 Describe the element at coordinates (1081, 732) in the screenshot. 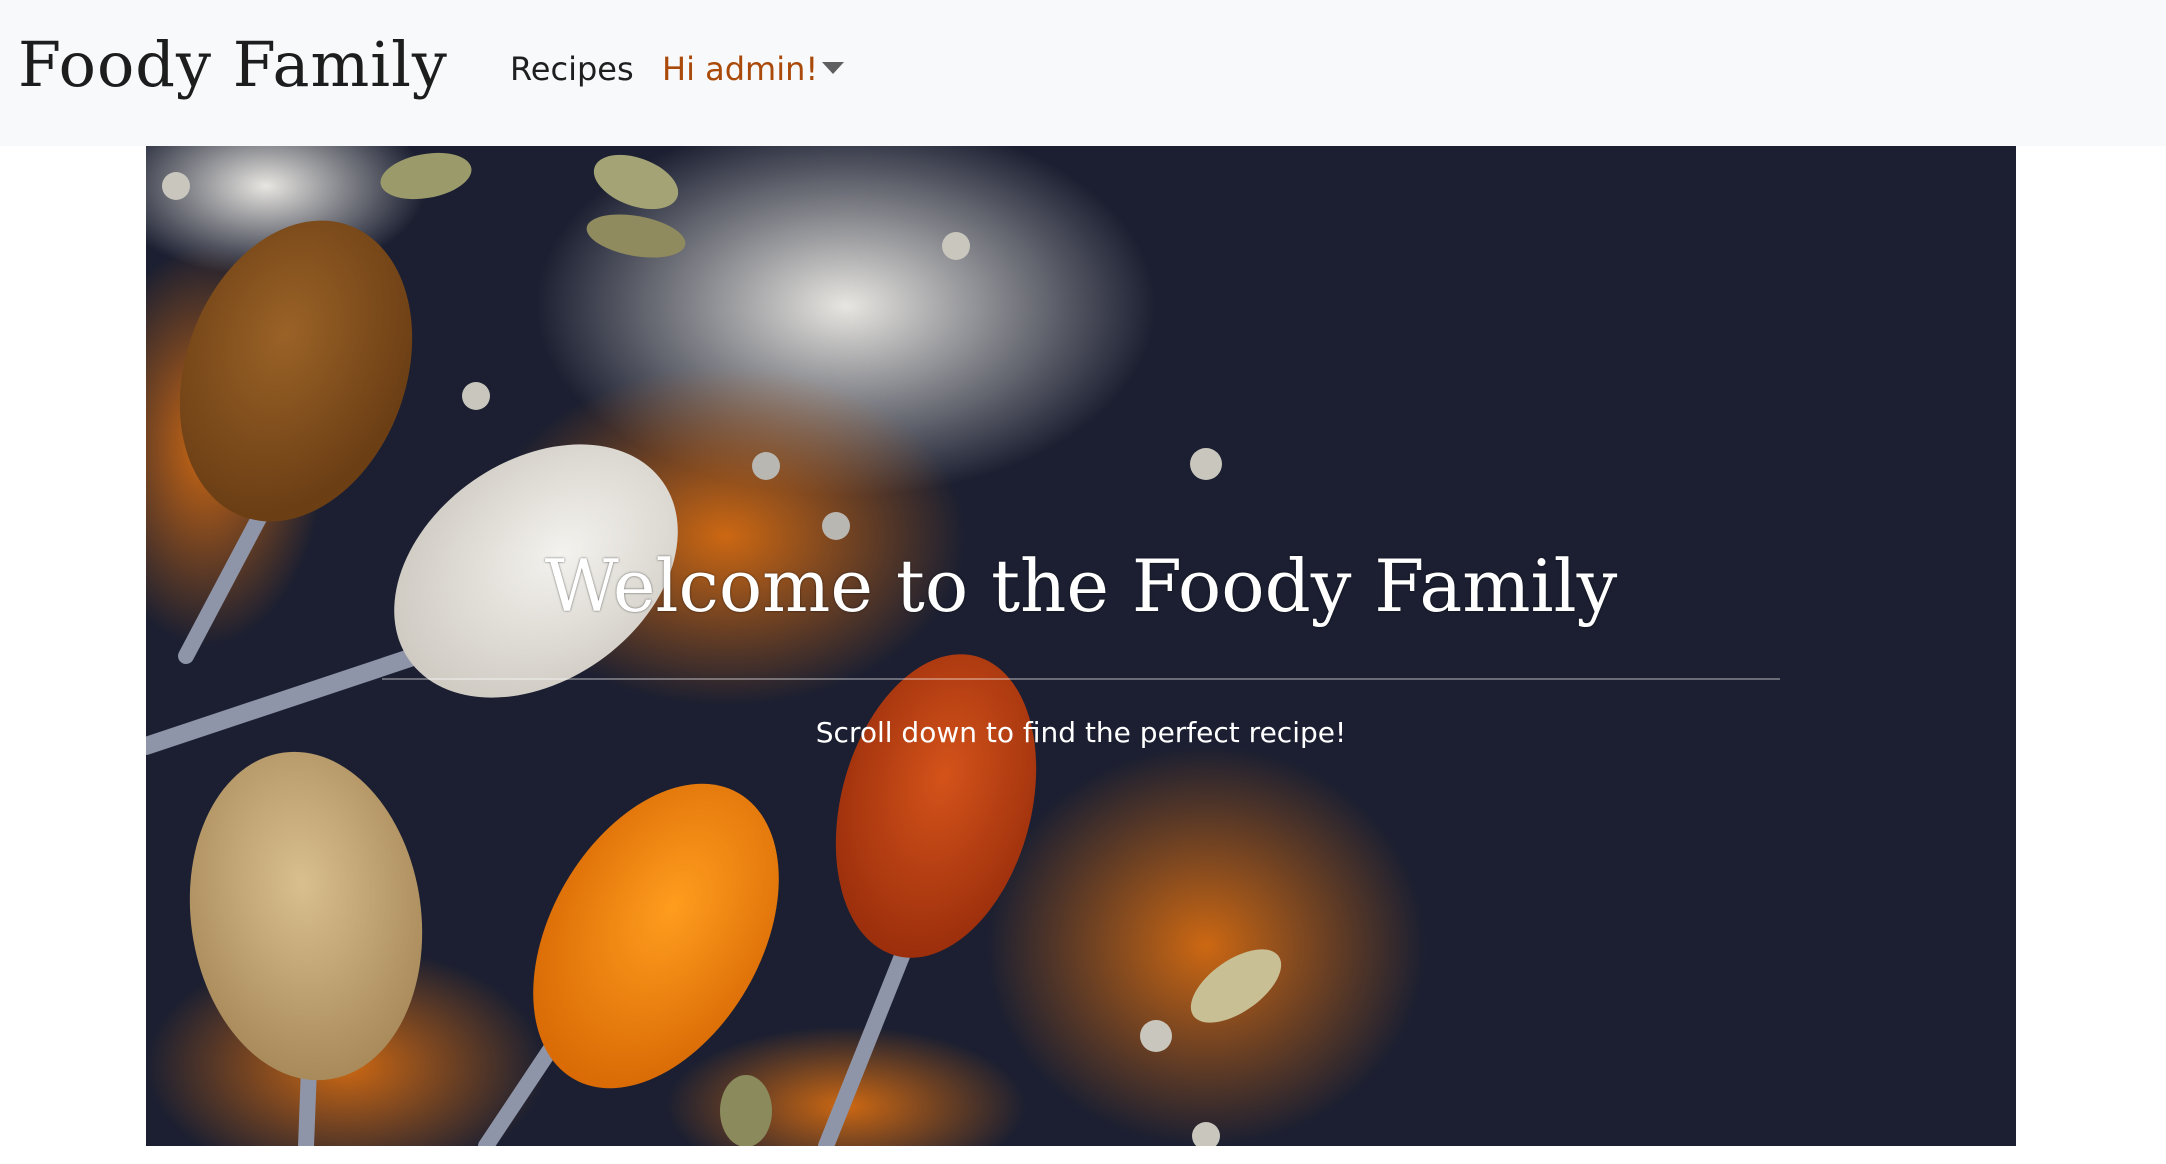

I see `hero-subtitle: Scroll down to find the perfect recipe!` at that location.